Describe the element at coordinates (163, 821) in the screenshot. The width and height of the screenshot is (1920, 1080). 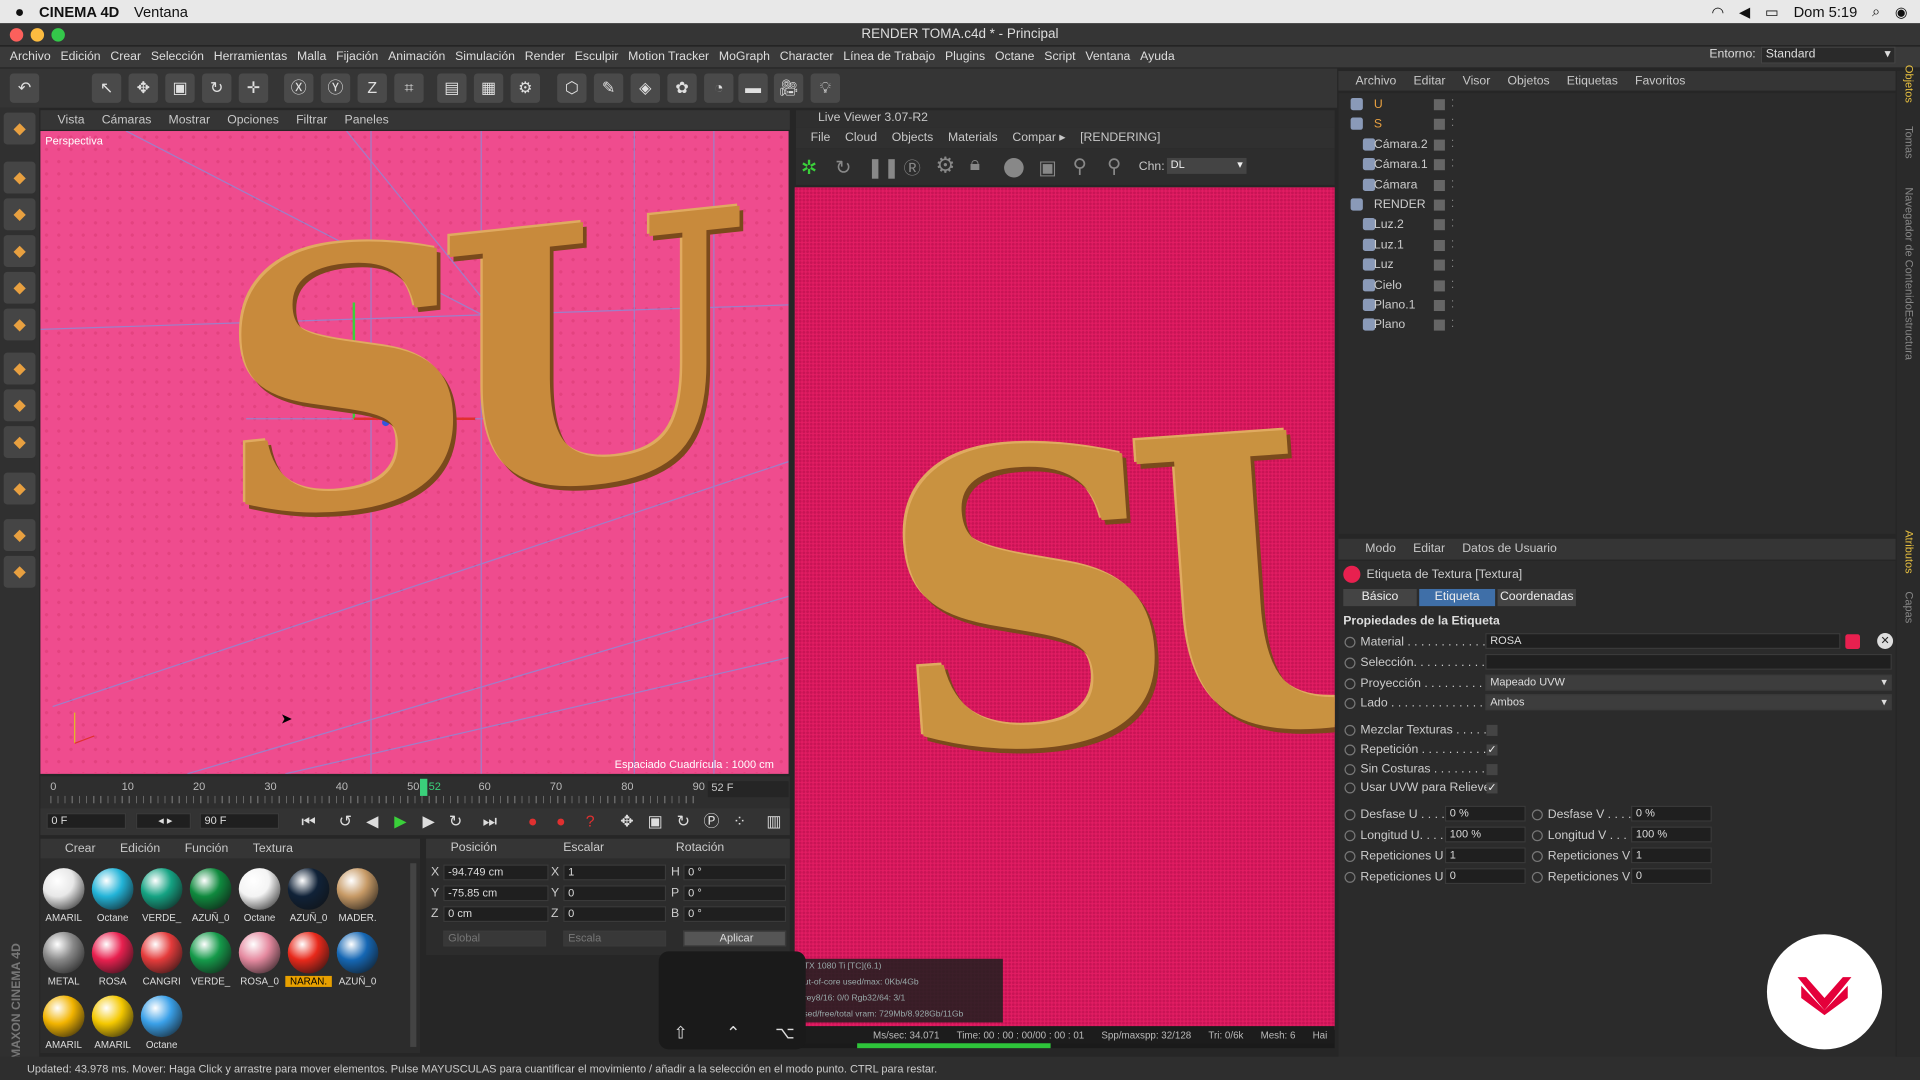
I see `frame-slider: ◂ ▸` at that location.